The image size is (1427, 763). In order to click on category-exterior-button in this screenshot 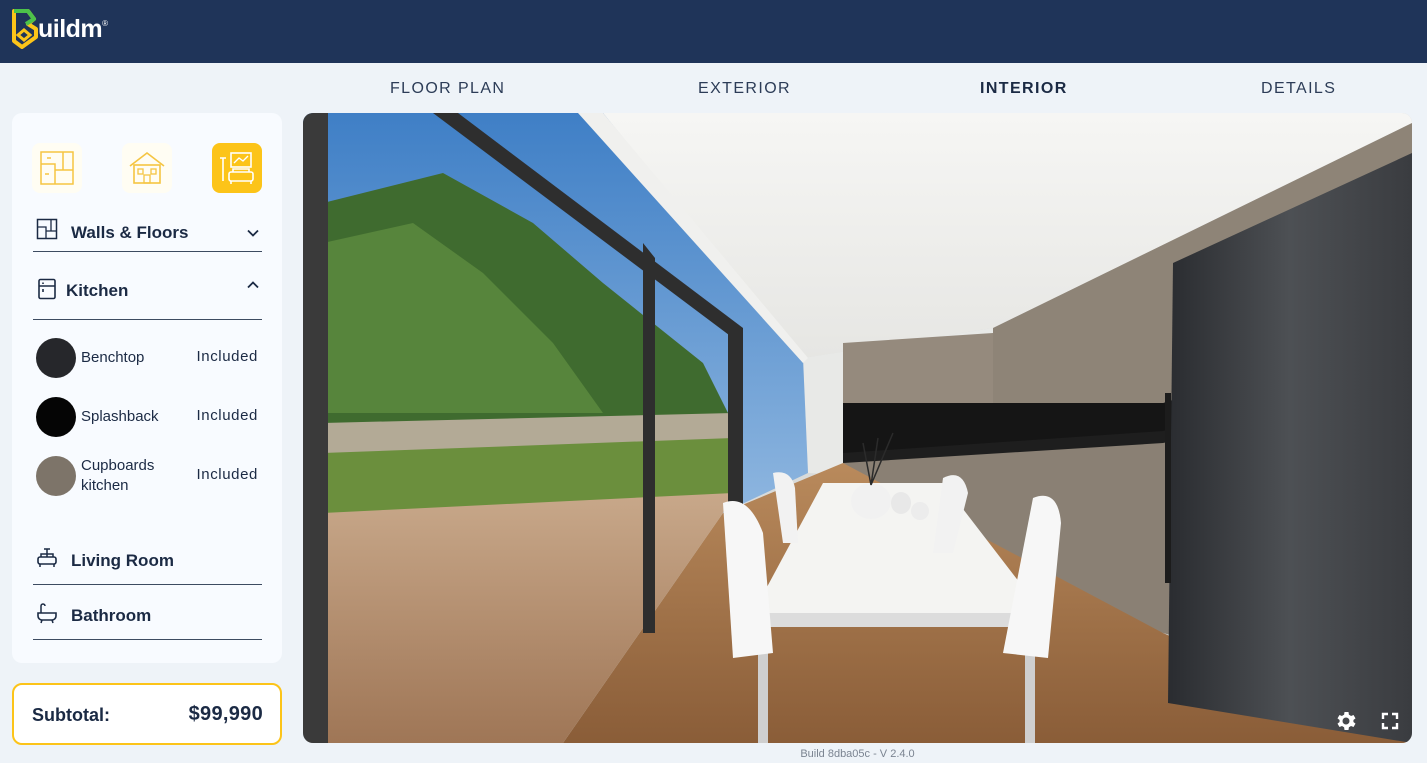, I will do `click(147, 168)`.